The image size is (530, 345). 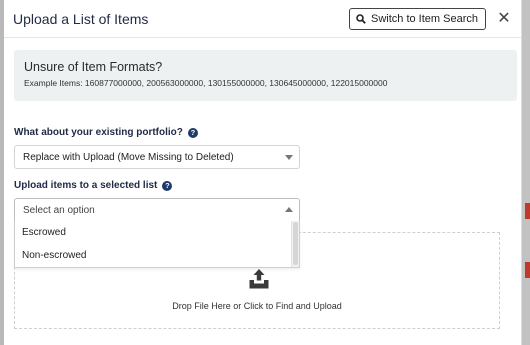 I want to click on option-non-escrowed: Non-escrowed, so click(x=157, y=255).